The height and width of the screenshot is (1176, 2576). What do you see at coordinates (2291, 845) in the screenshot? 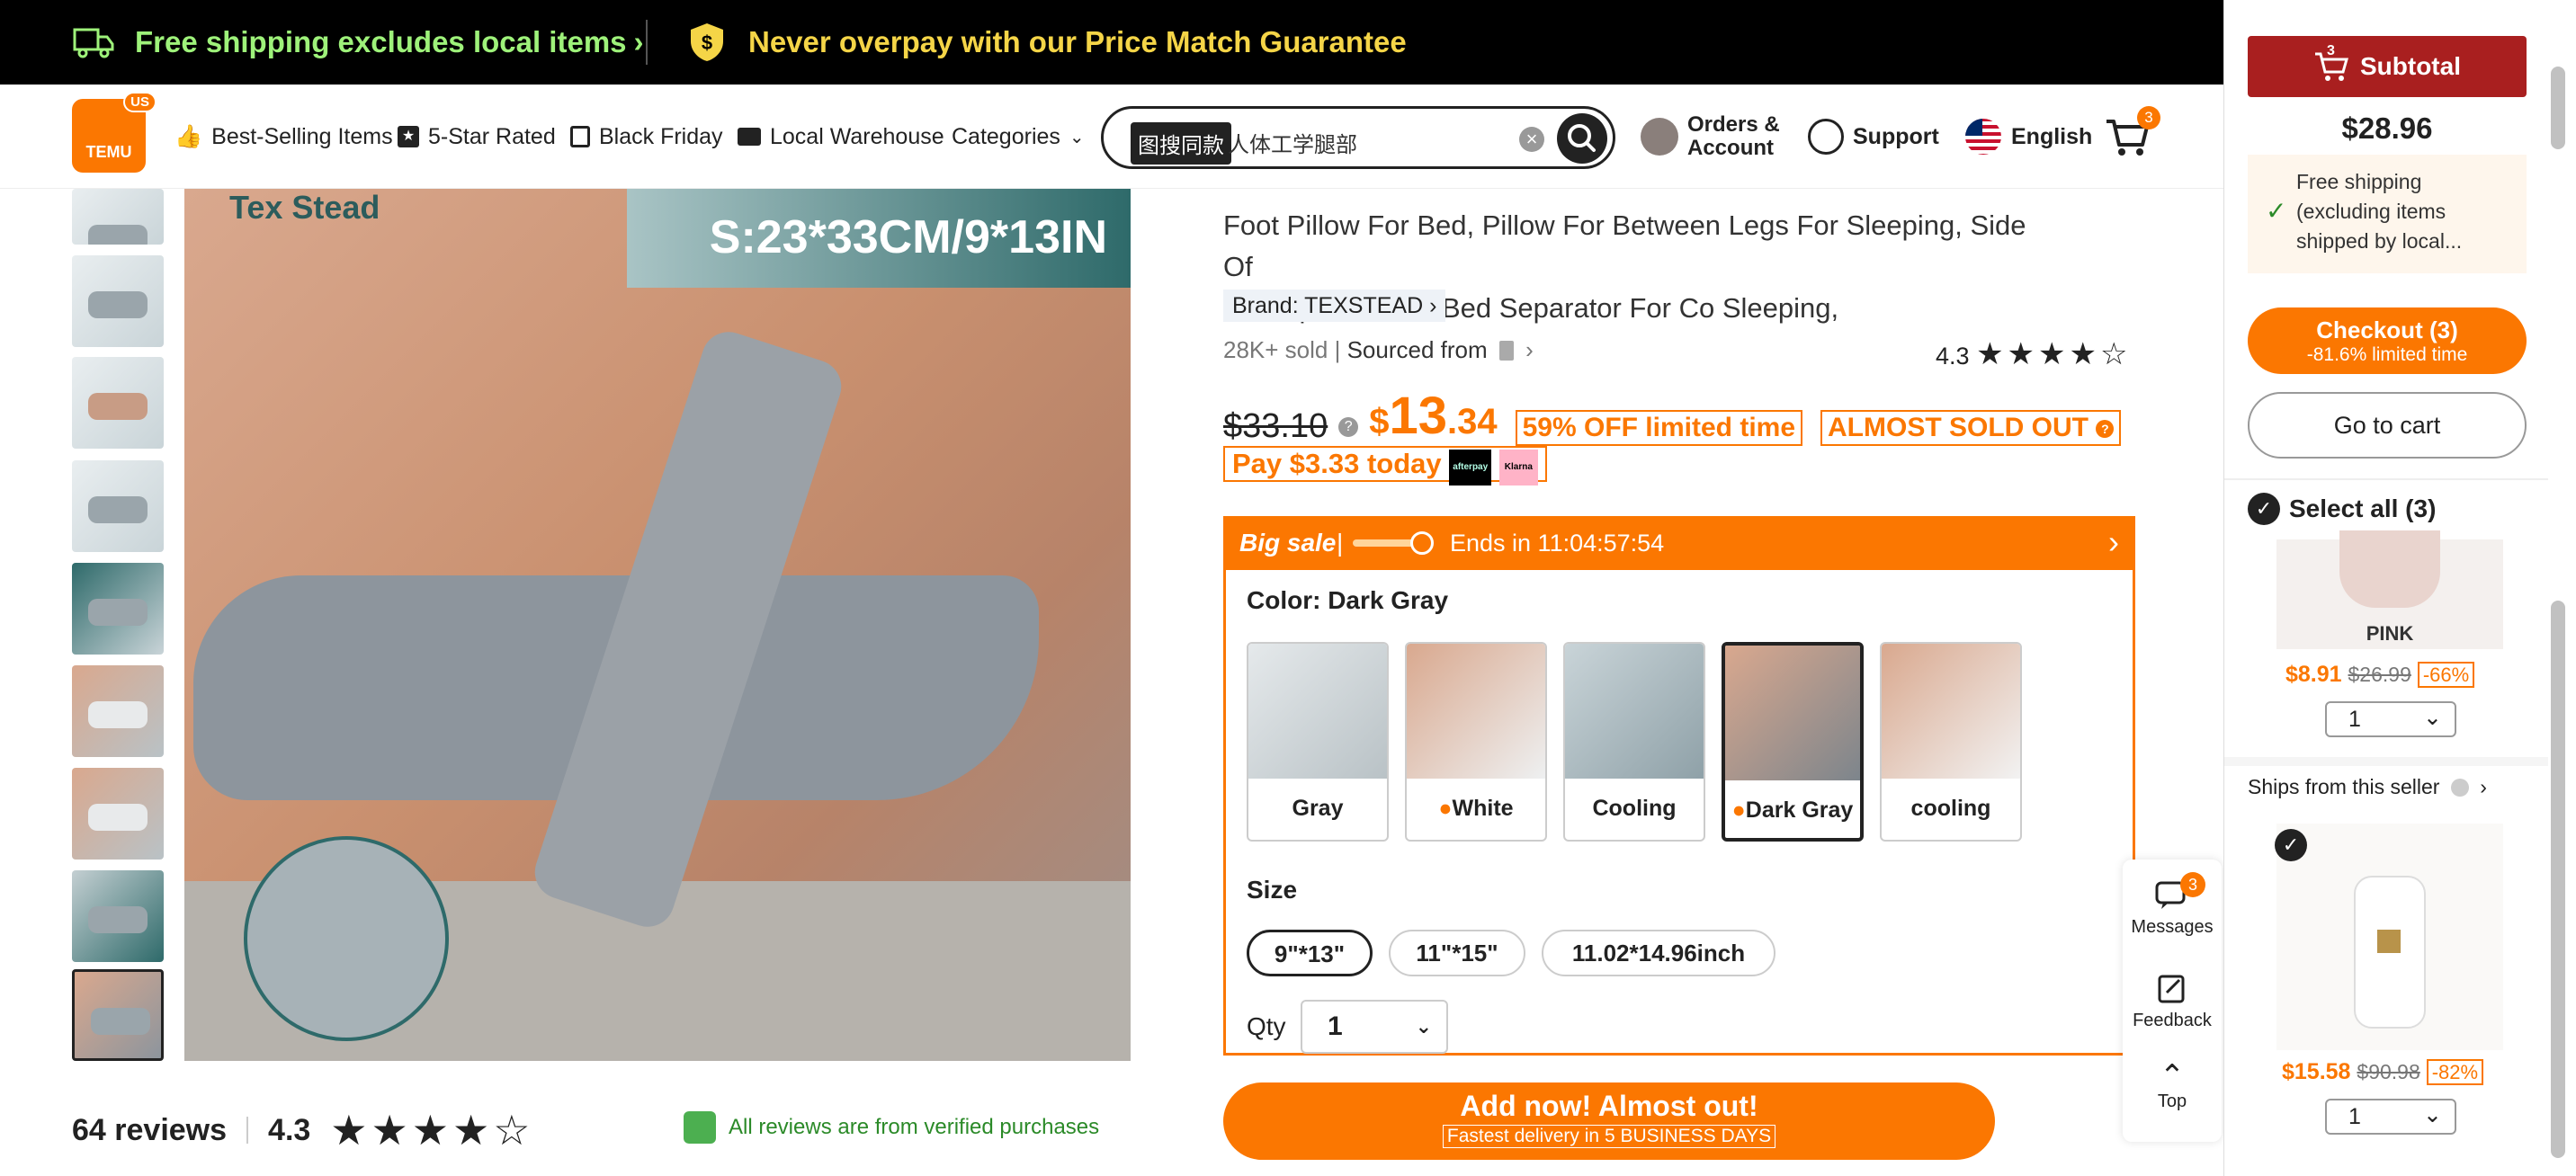
I see `item-check-icon: ✓` at bounding box center [2291, 845].